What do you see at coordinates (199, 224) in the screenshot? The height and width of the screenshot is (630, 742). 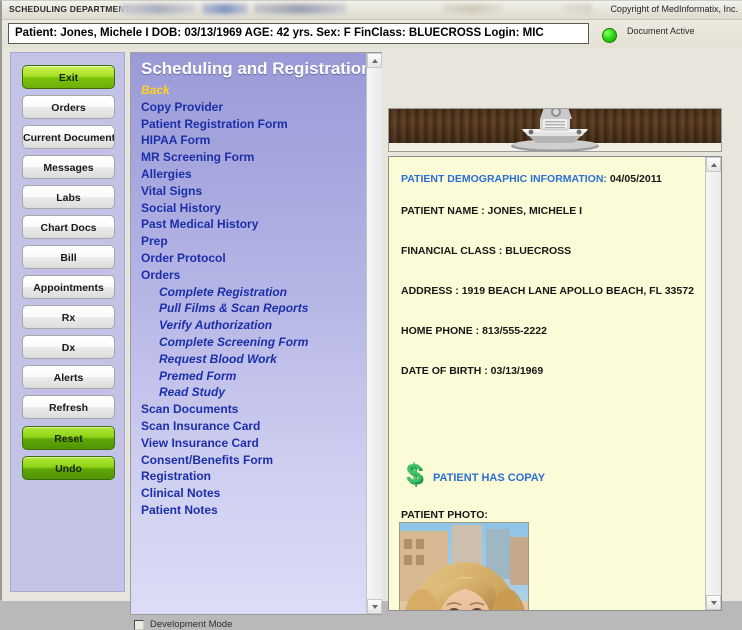 I see `menu-item-past-medical-history: Past Medical History` at bounding box center [199, 224].